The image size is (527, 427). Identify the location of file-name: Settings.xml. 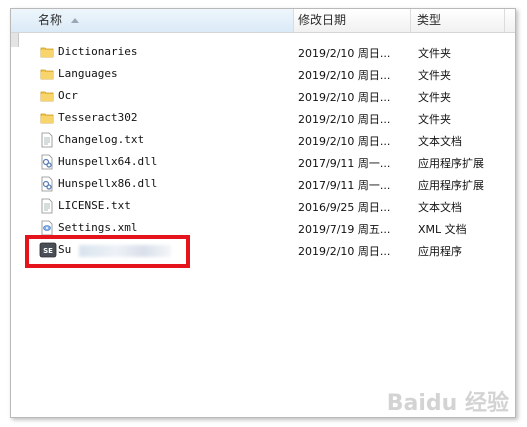
(98, 227).